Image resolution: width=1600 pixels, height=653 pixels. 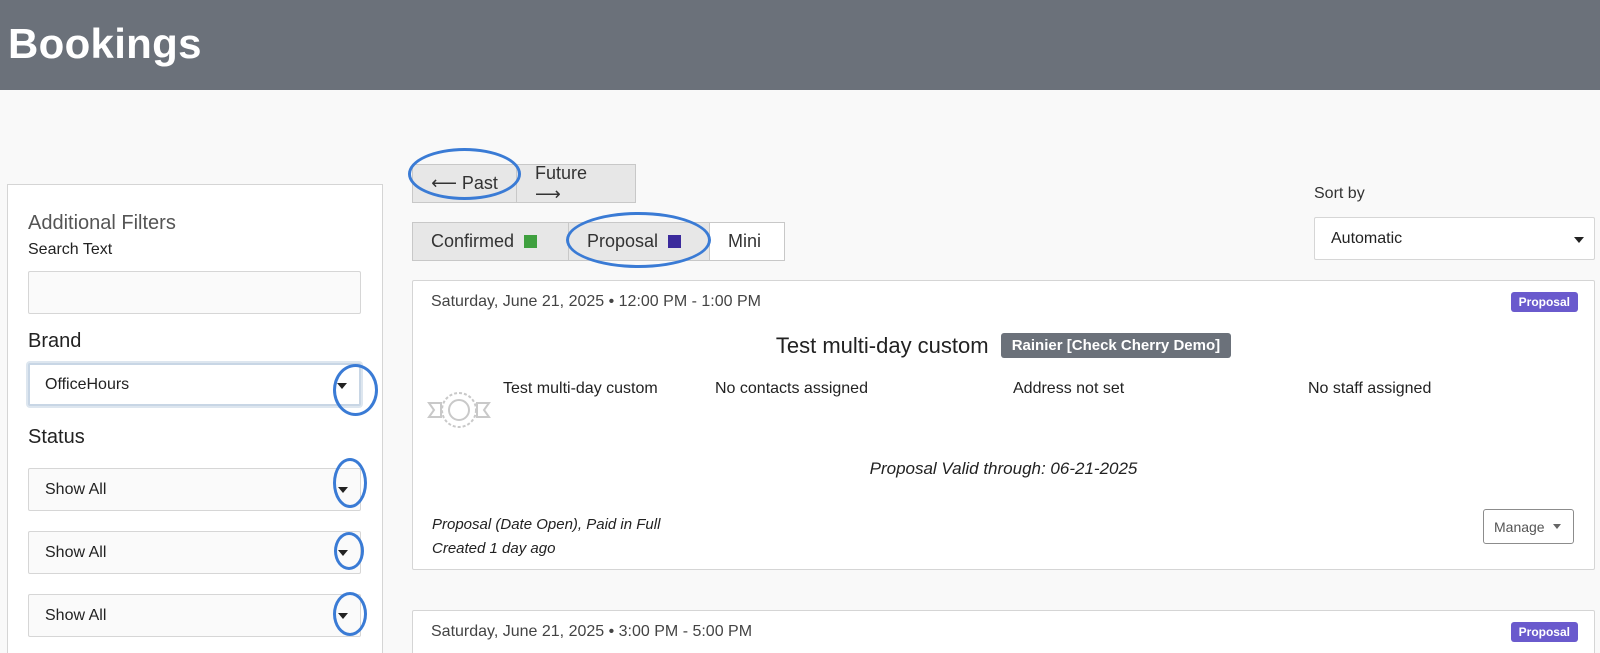 What do you see at coordinates (56, 437) in the screenshot?
I see `status-label: Status` at bounding box center [56, 437].